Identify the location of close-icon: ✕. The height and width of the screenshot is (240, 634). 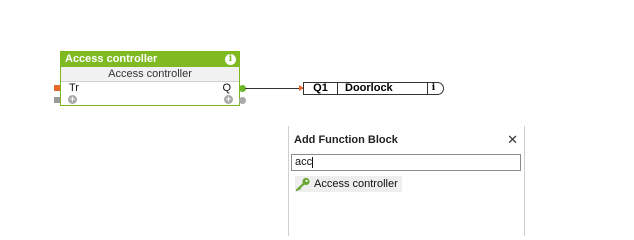
(512, 139).